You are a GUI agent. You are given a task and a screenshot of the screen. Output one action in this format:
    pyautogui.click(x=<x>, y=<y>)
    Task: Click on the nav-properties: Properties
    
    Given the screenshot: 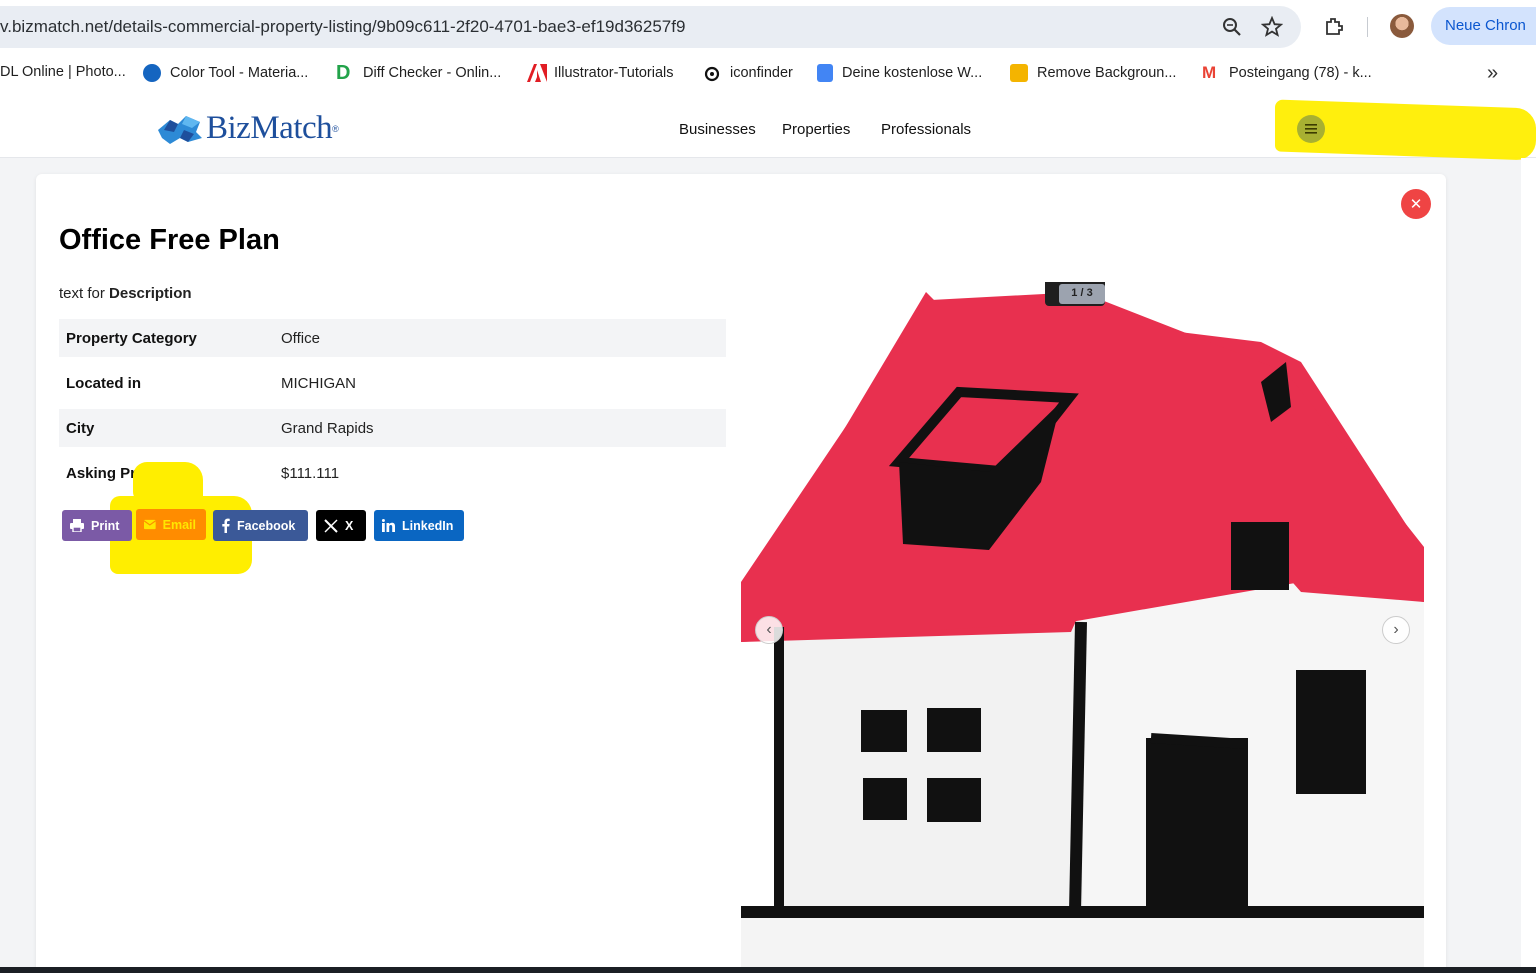 What is the action you would take?
    pyautogui.click(x=816, y=129)
    